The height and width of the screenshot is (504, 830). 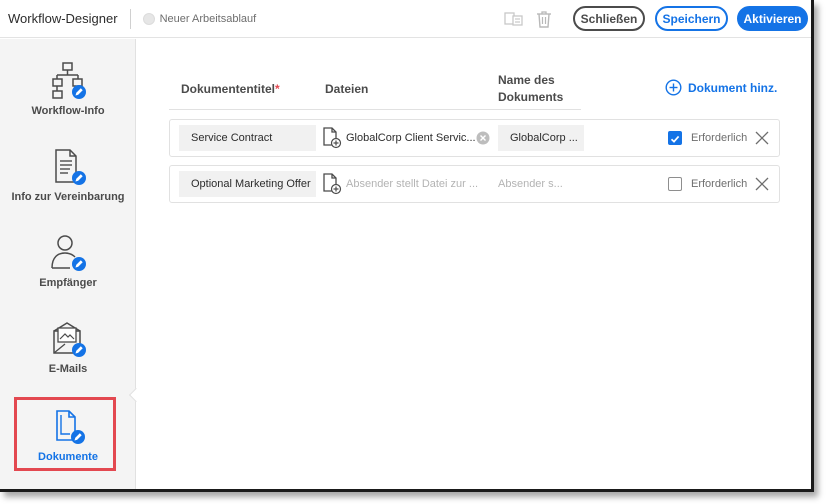 I want to click on save-button: Speichern, so click(x=691, y=18).